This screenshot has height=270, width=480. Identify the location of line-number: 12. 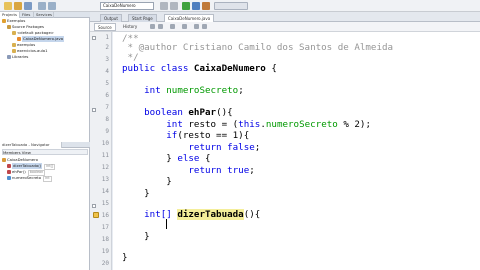
(105, 167).